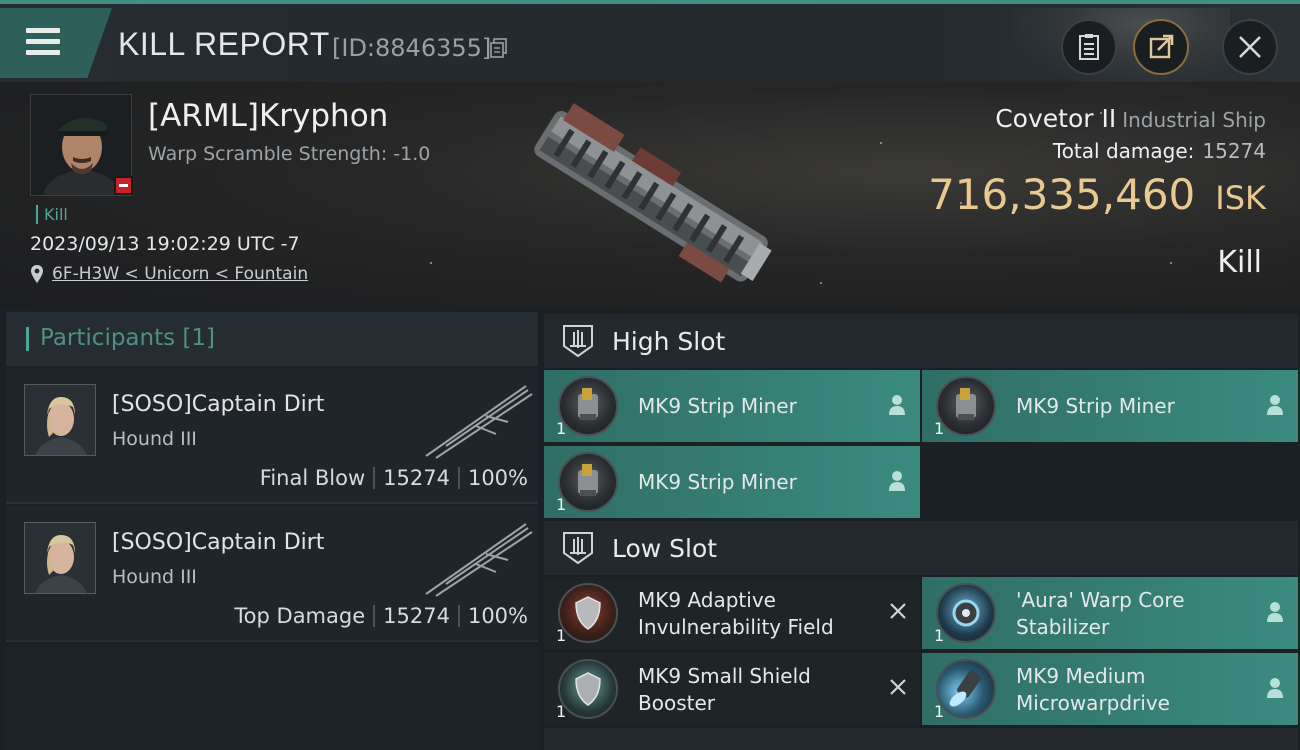  Describe the element at coordinates (1240, 198) in the screenshot. I see `isk-unit: ISK` at that location.